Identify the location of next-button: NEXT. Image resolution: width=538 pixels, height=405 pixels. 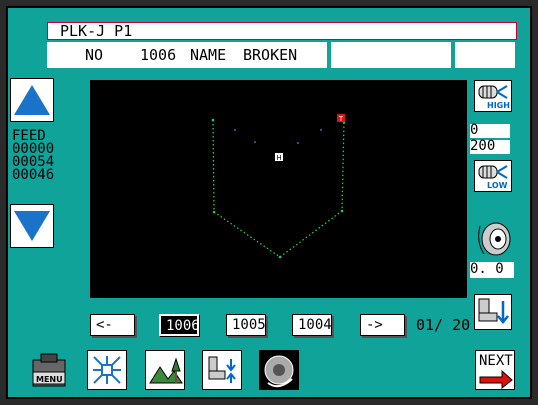
(495, 370).